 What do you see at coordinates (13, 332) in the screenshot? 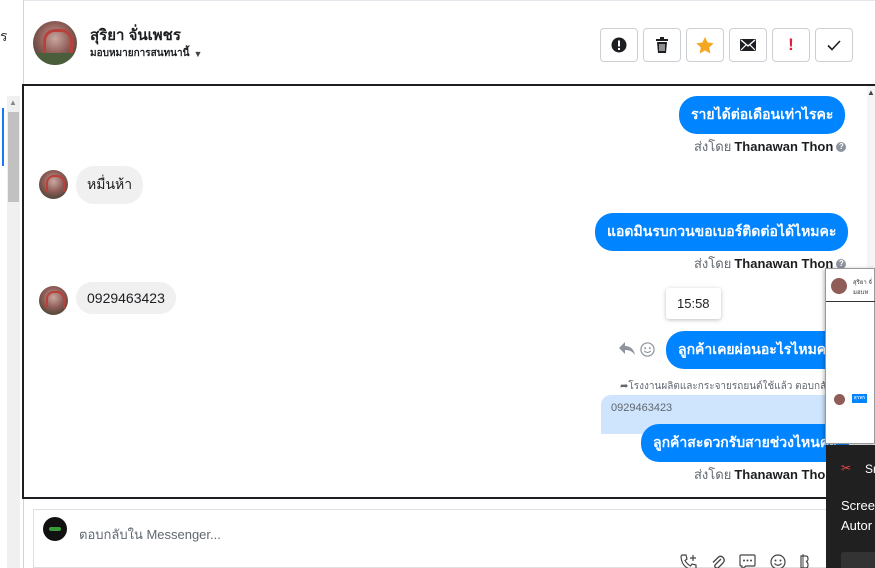
I see `list-scrollbar: ▲` at bounding box center [13, 332].